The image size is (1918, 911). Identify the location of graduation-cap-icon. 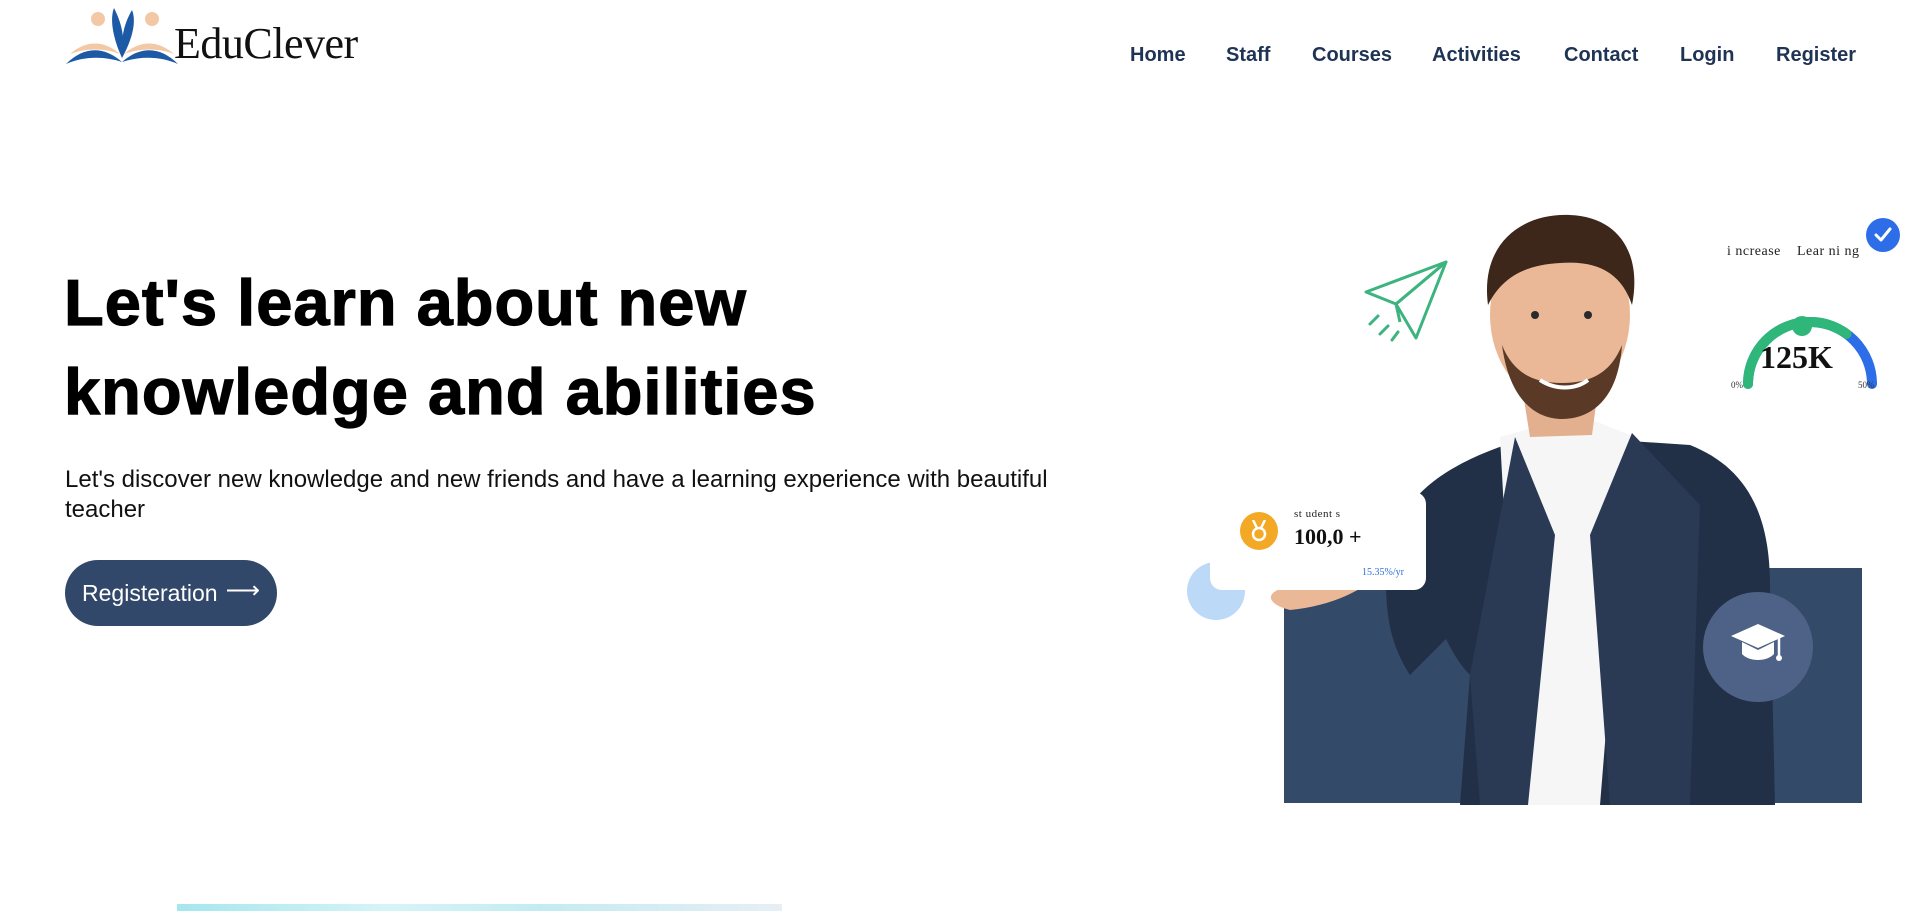
(1758, 642).